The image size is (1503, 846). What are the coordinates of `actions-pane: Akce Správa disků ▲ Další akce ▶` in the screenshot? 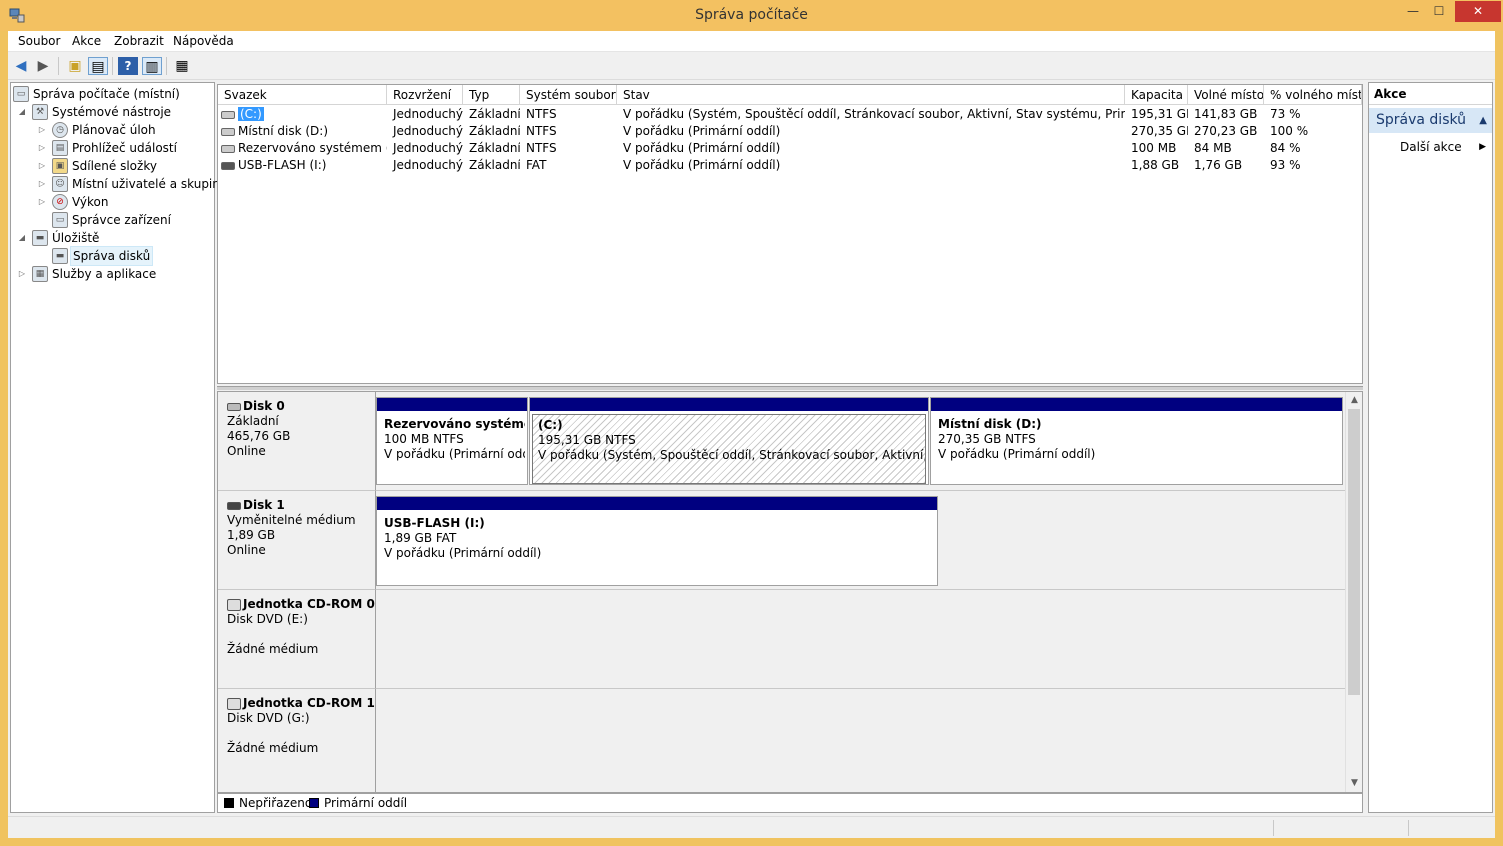 It's located at (1430, 447).